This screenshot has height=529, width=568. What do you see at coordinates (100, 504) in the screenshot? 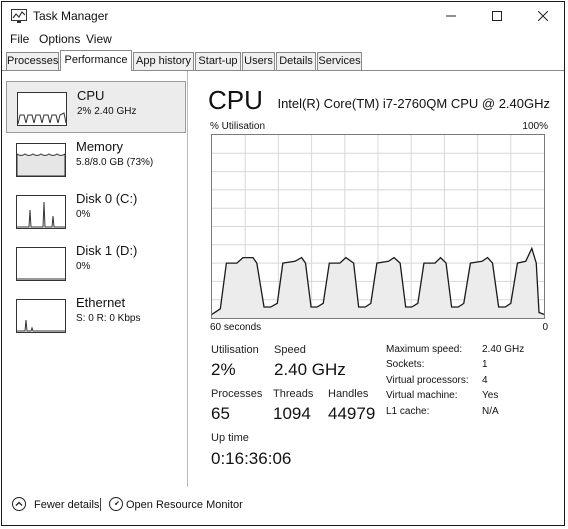
I see `footer-separator` at bounding box center [100, 504].